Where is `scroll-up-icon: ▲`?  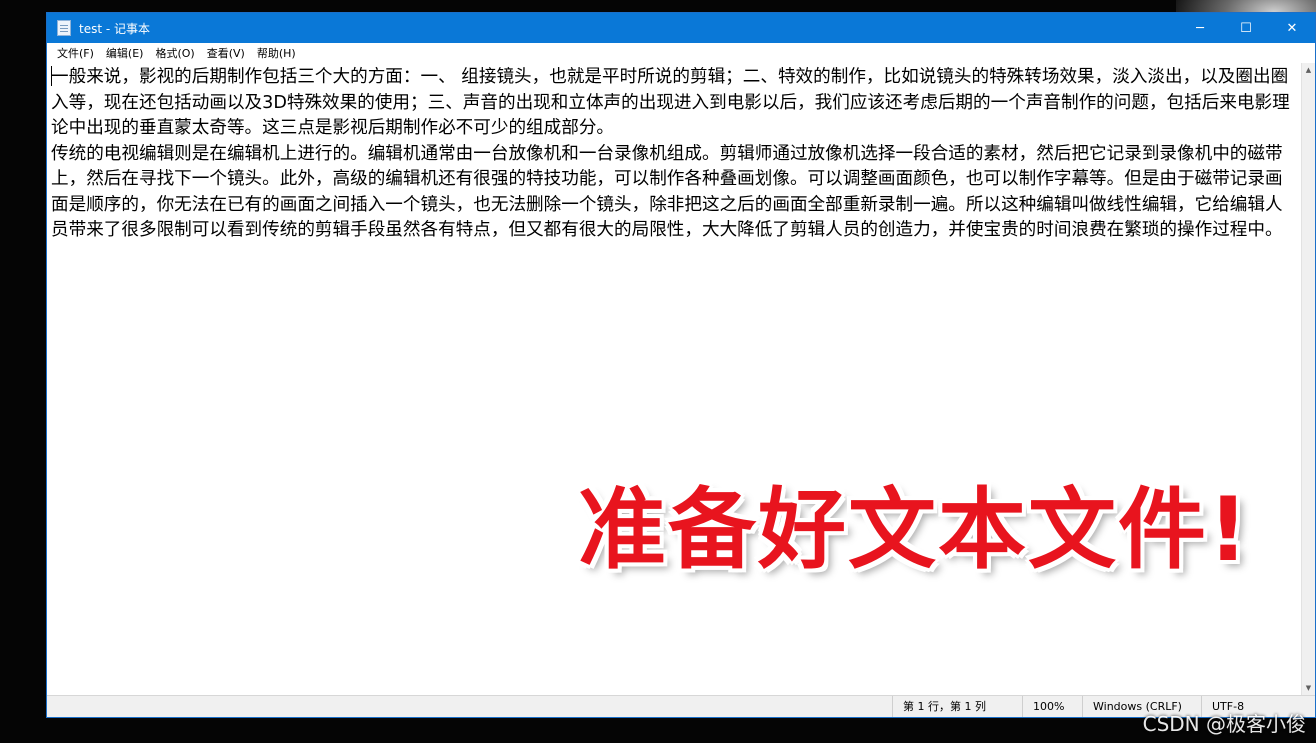 scroll-up-icon: ▲ is located at coordinates (1308, 70).